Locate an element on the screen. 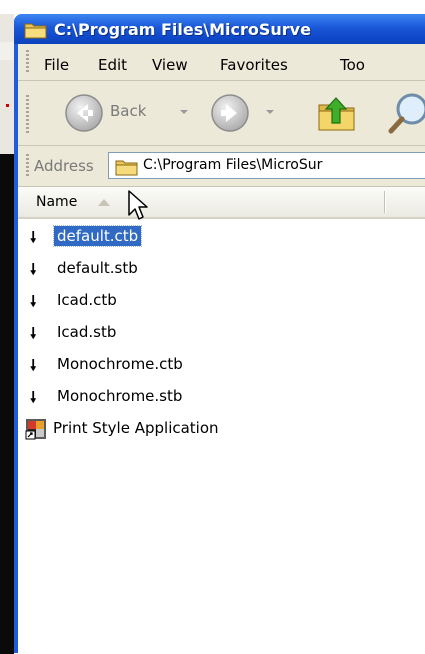 The height and width of the screenshot is (654, 425). column-name-label: Name is located at coordinates (57, 202).